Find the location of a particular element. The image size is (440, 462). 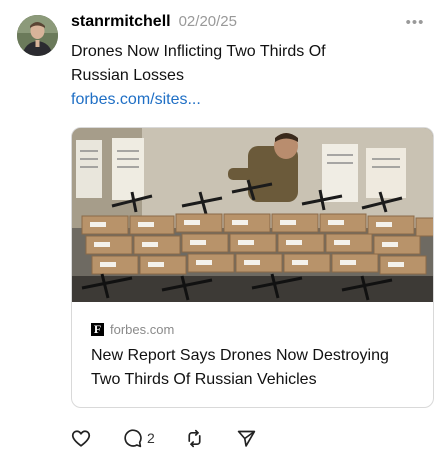

speech-bubble-icon is located at coordinates (133, 437).